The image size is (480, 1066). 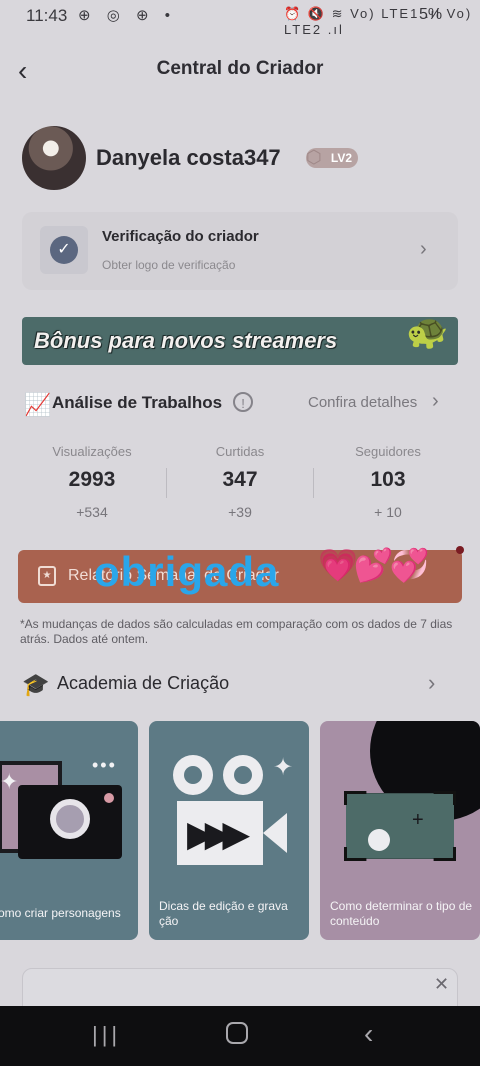 What do you see at coordinates (188, 157) in the screenshot?
I see `username: Danyela costa347` at bounding box center [188, 157].